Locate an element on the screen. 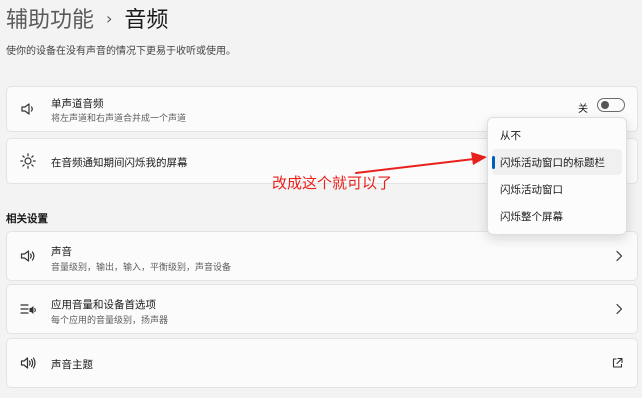  dropdown-option-label: 闪烁活动窗口的标题栏 is located at coordinates (552, 163).